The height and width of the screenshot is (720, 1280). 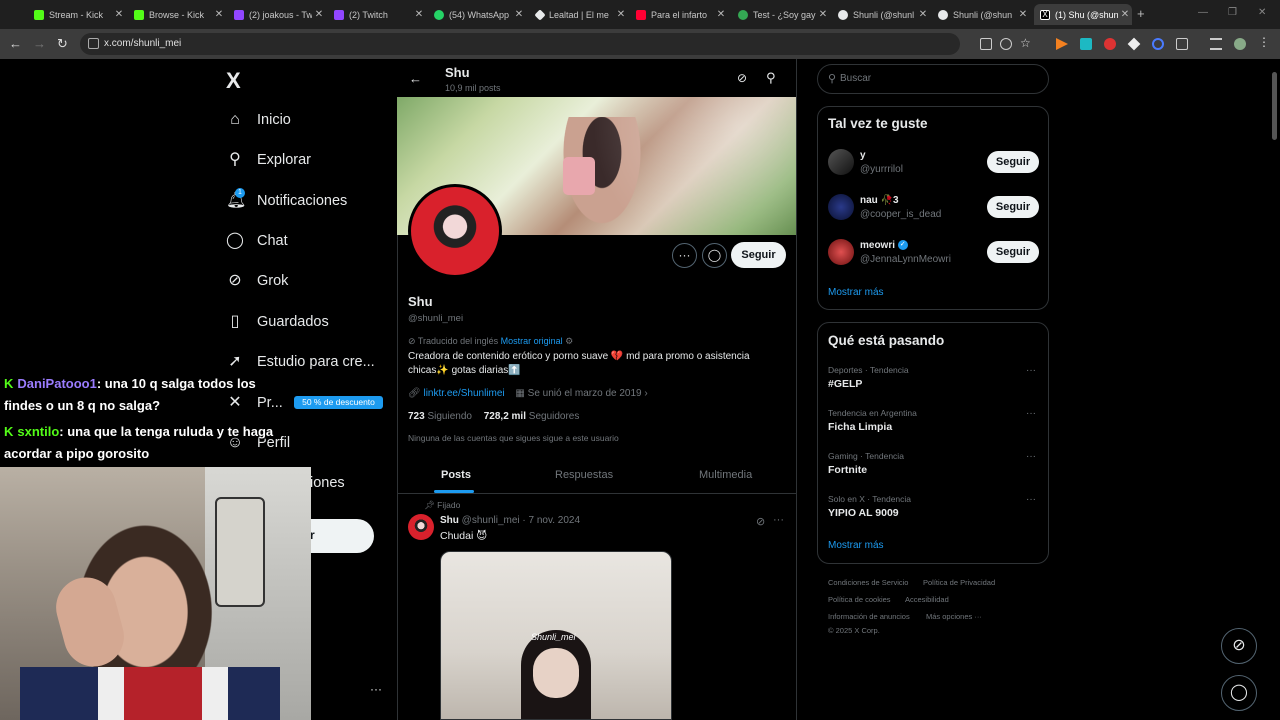 What do you see at coordinates (845, 384) in the screenshot?
I see `trend-name: #GELP` at bounding box center [845, 384].